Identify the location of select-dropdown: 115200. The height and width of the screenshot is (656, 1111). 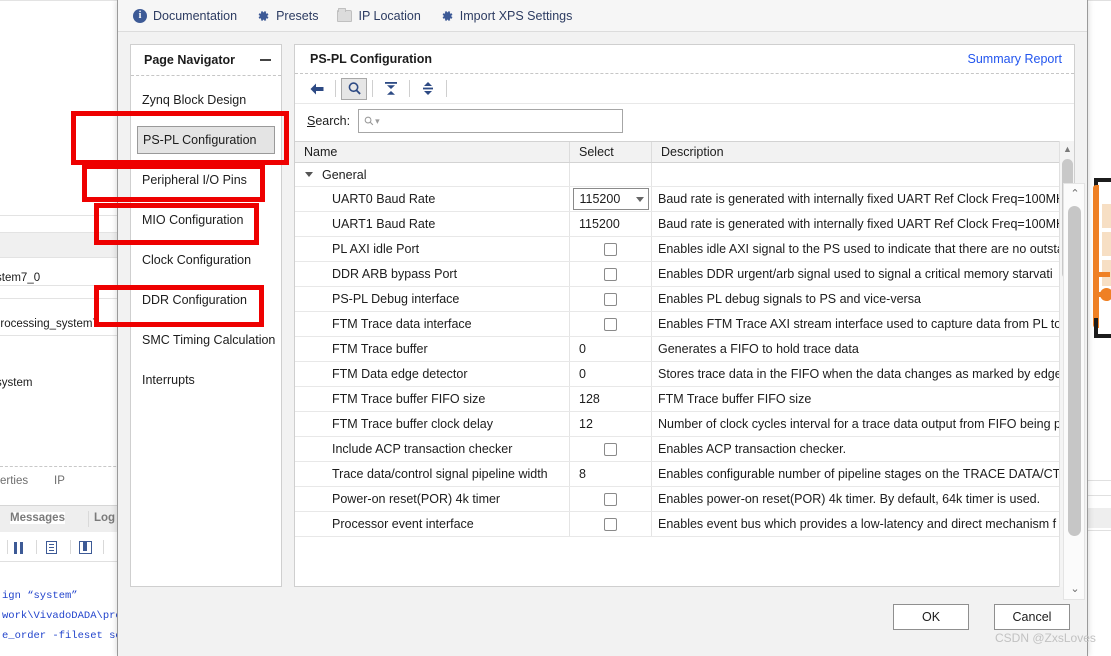
(610, 199).